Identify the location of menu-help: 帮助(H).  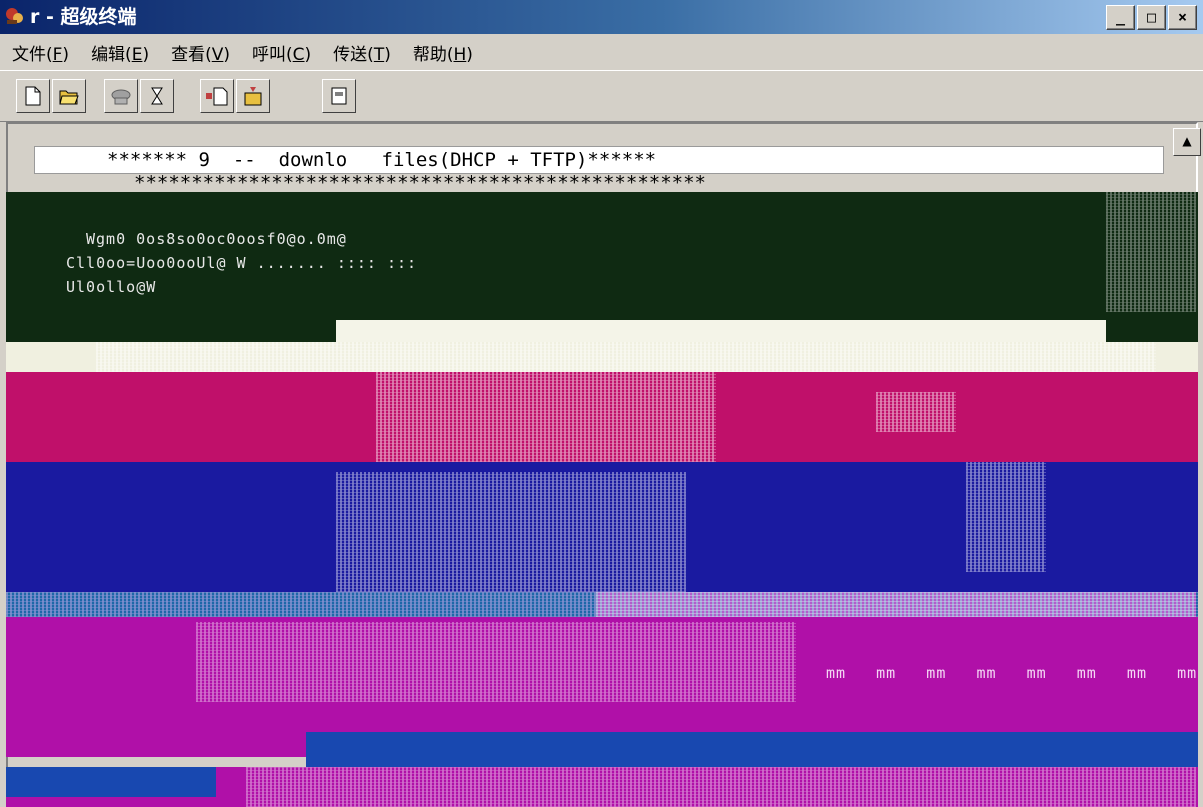
(442, 52).